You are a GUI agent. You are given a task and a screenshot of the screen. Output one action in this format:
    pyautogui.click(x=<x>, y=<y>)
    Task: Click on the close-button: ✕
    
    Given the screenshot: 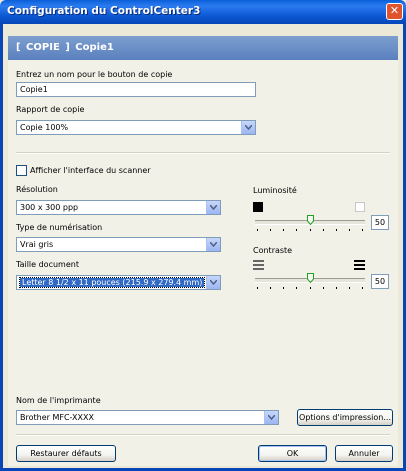 What is the action you would take?
    pyautogui.click(x=394, y=11)
    